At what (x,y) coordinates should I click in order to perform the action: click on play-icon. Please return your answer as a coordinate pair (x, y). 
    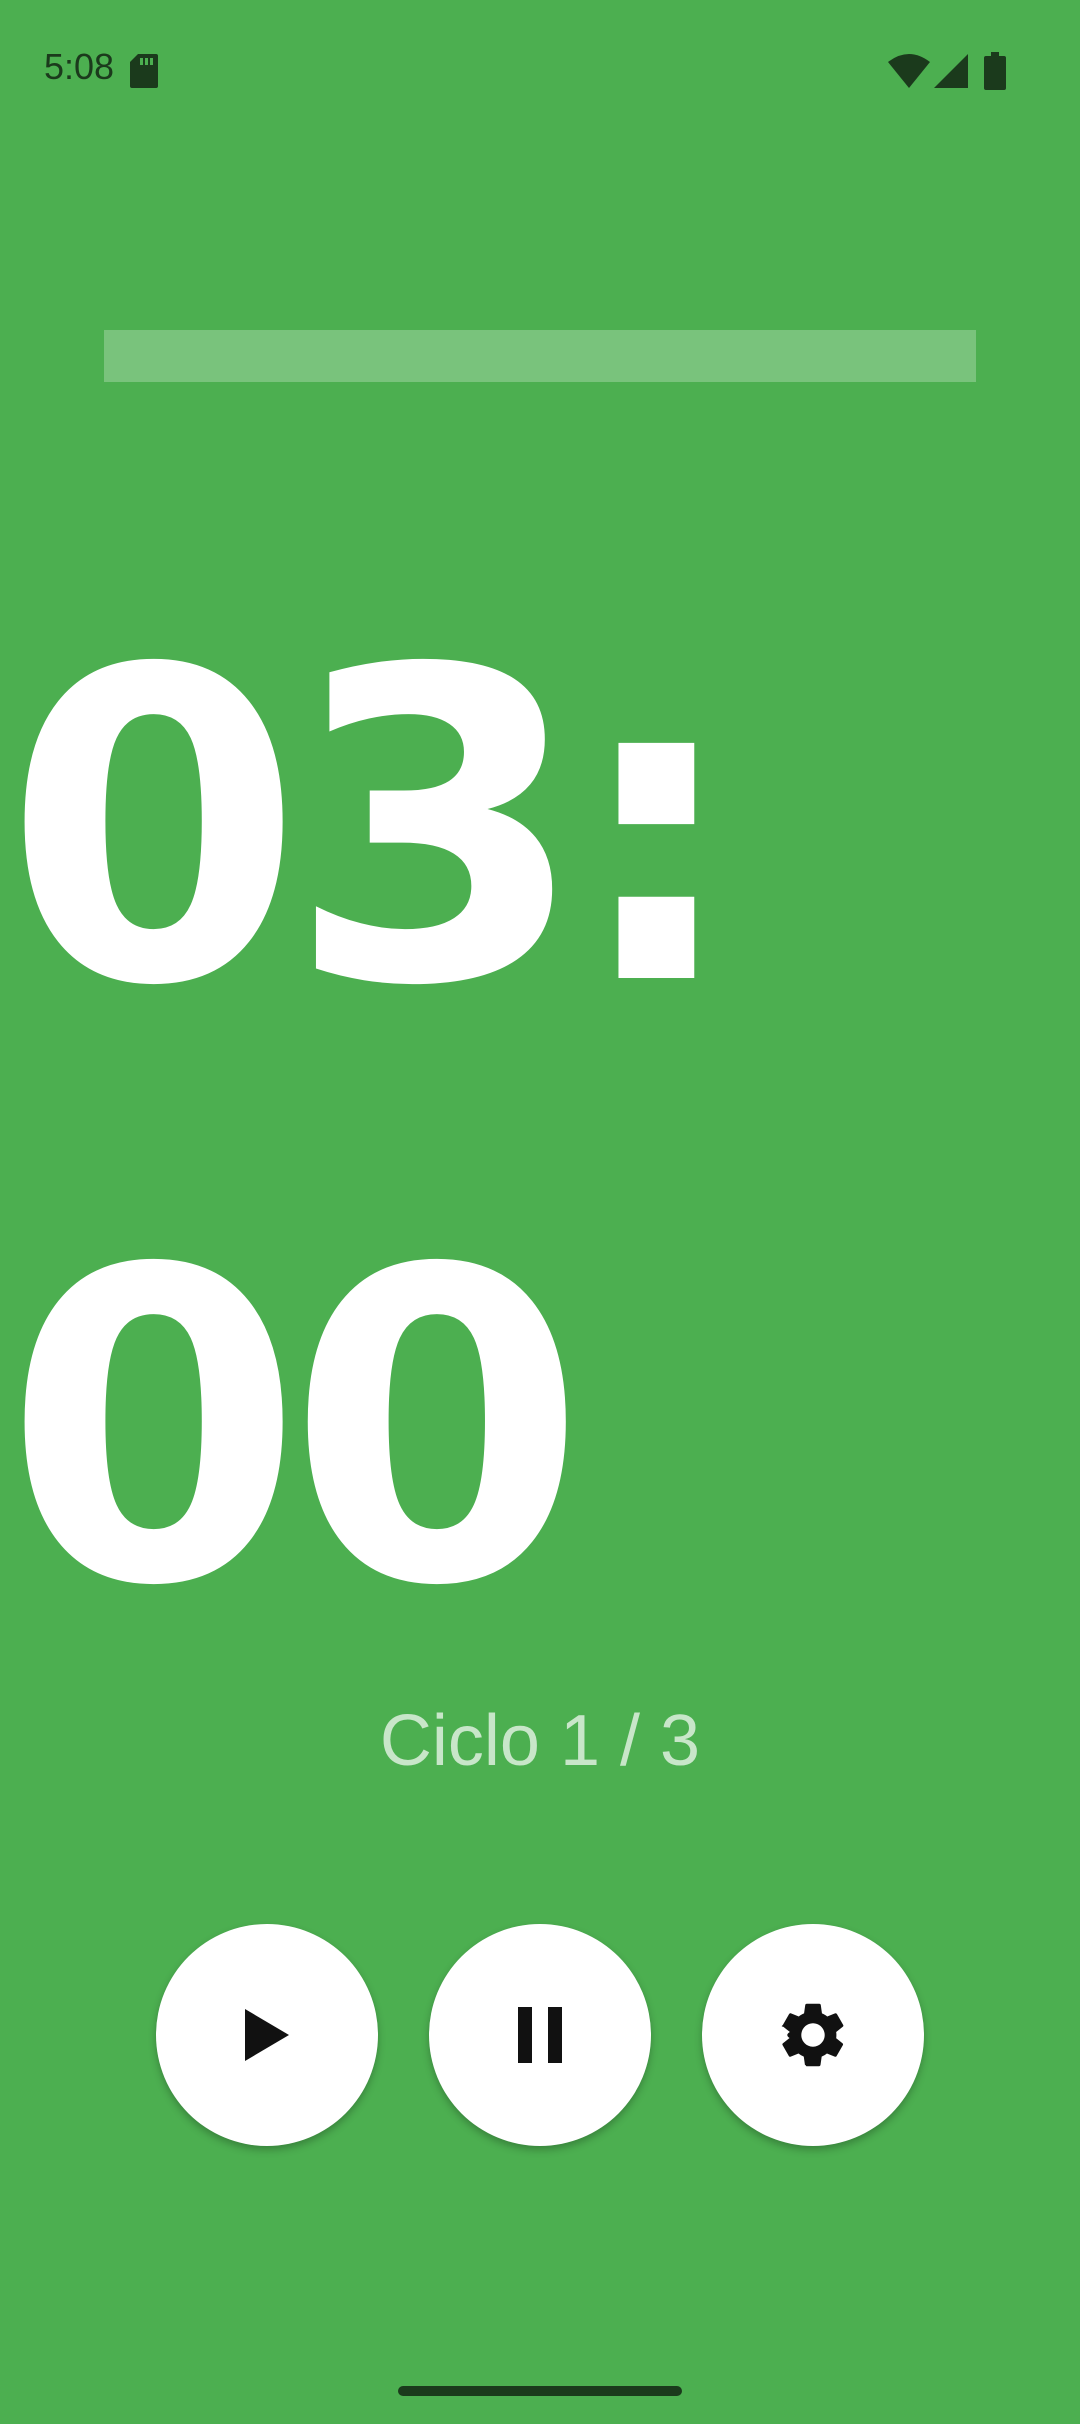
    Looking at the image, I should click on (267, 2035).